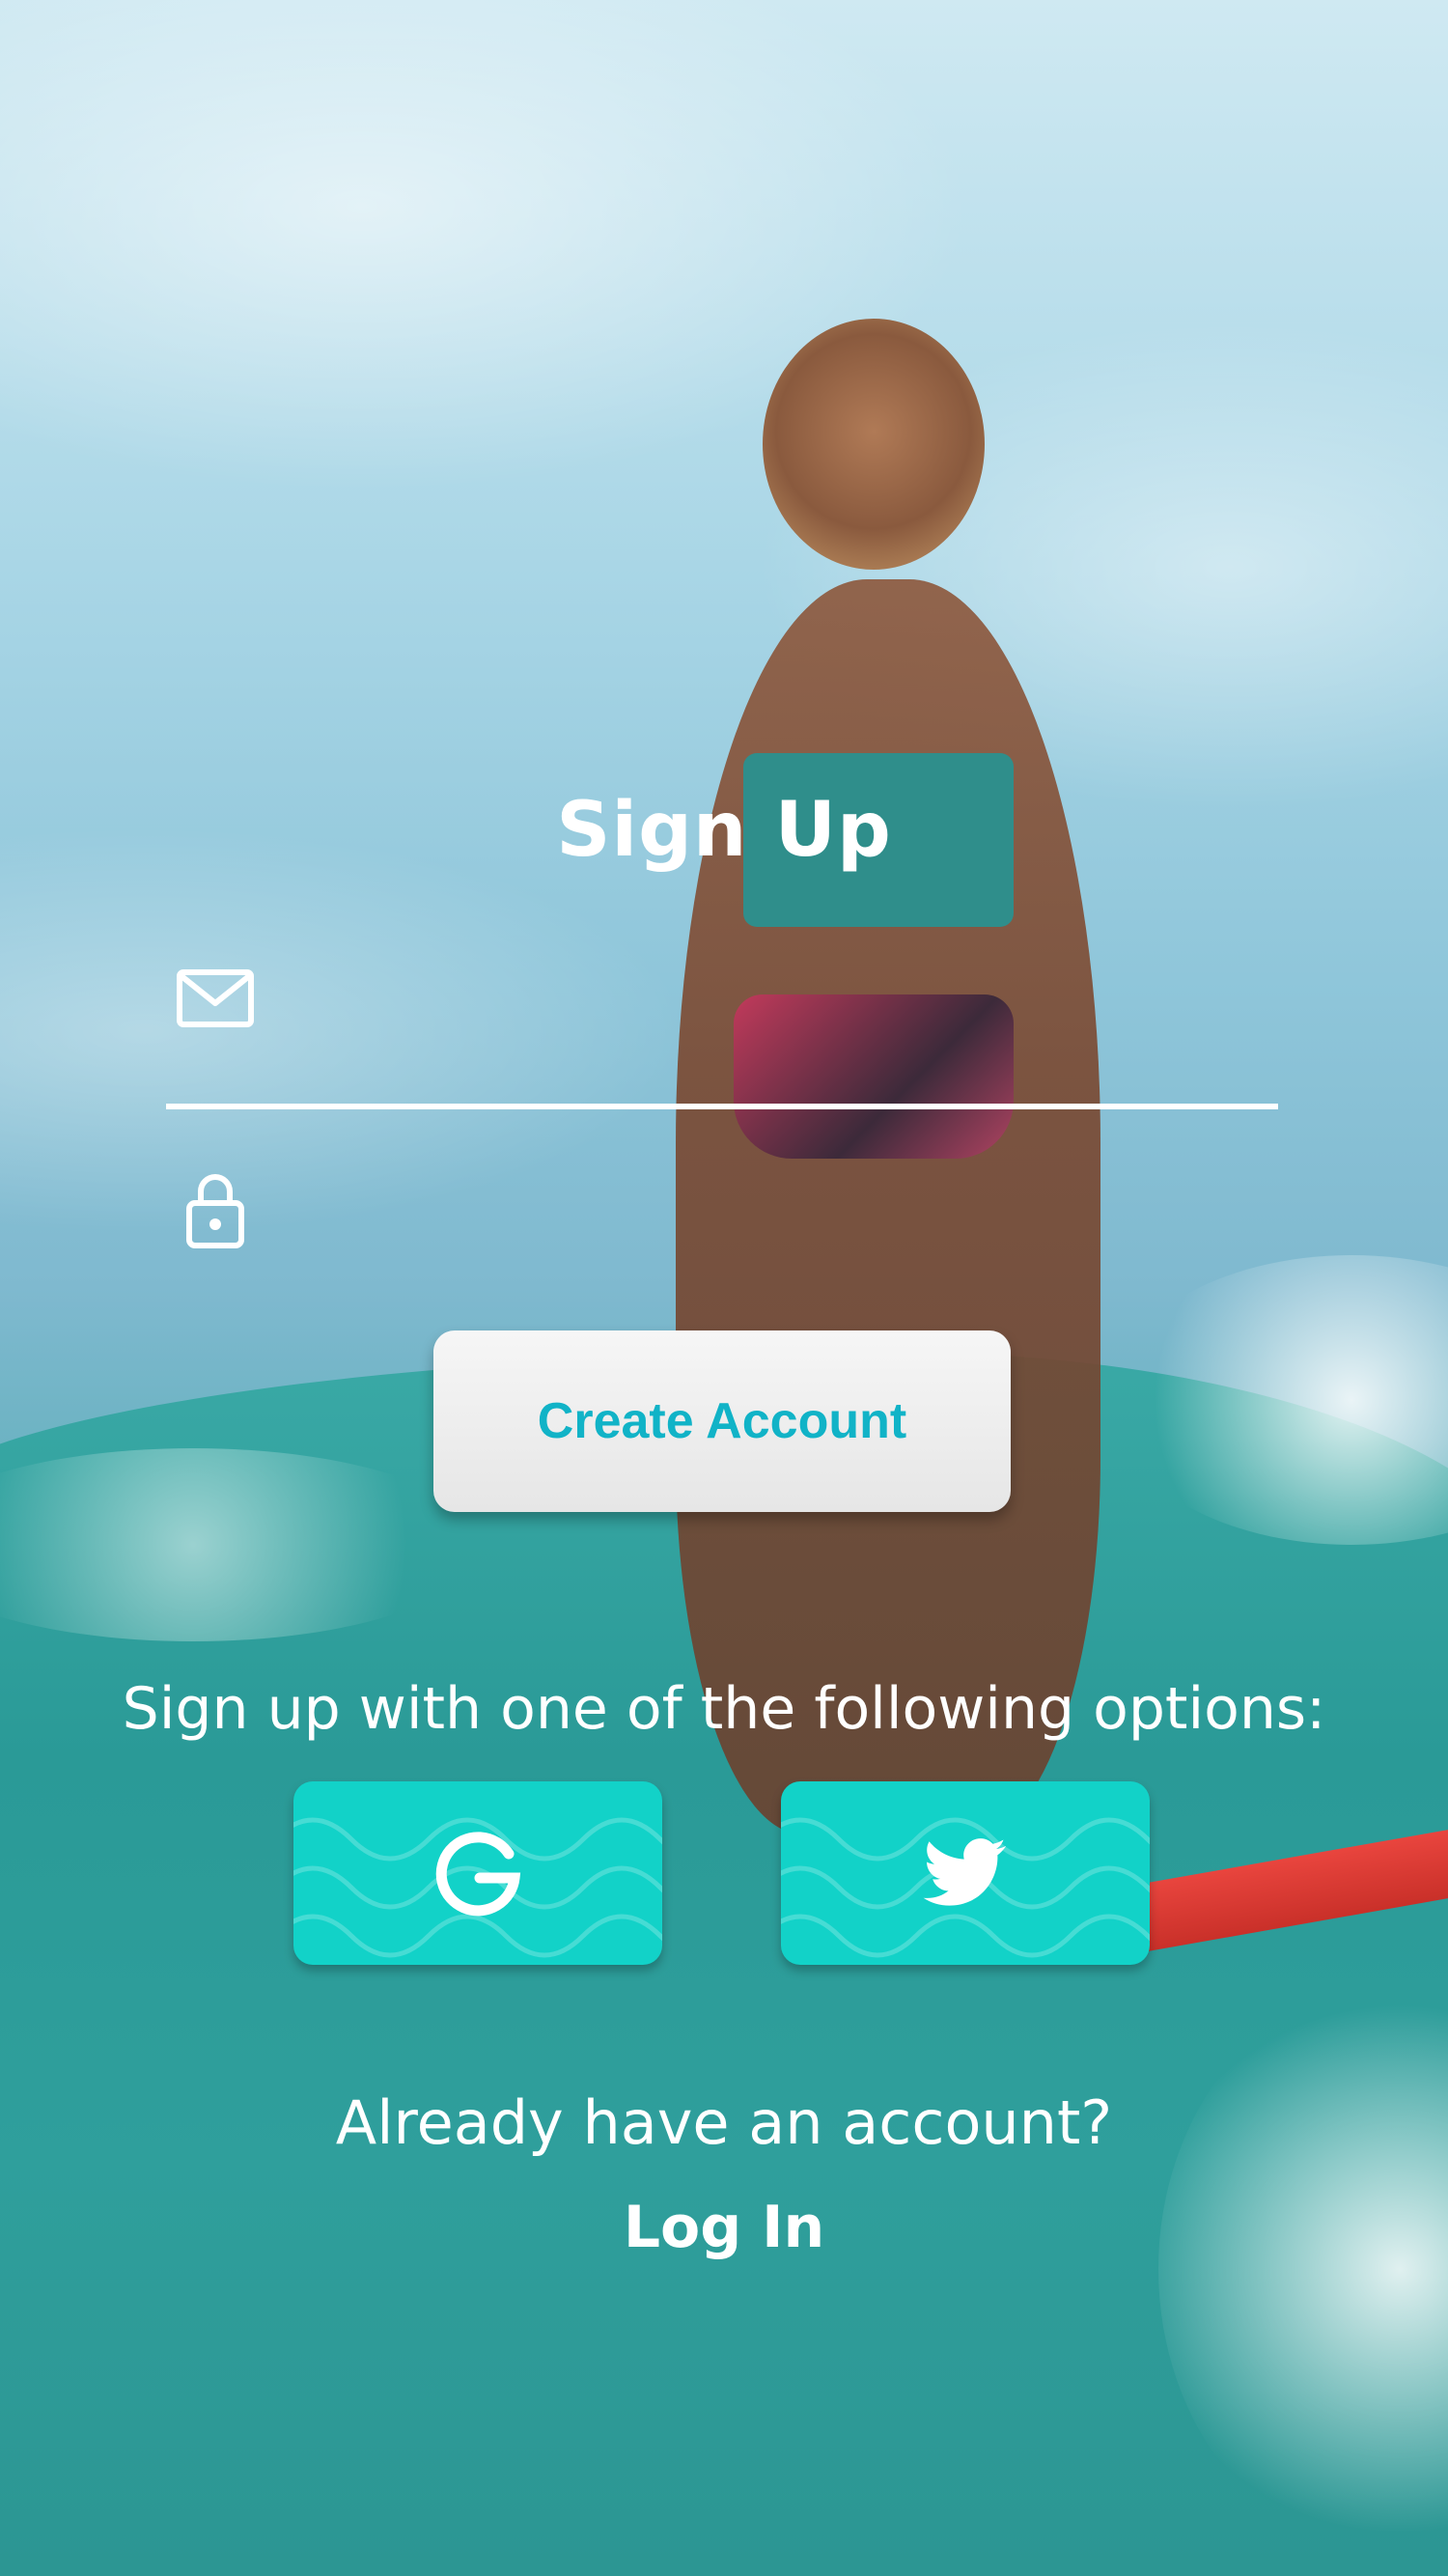  Describe the element at coordinates (874, 445) in the screenshot. I see `background-surfer` at that location.